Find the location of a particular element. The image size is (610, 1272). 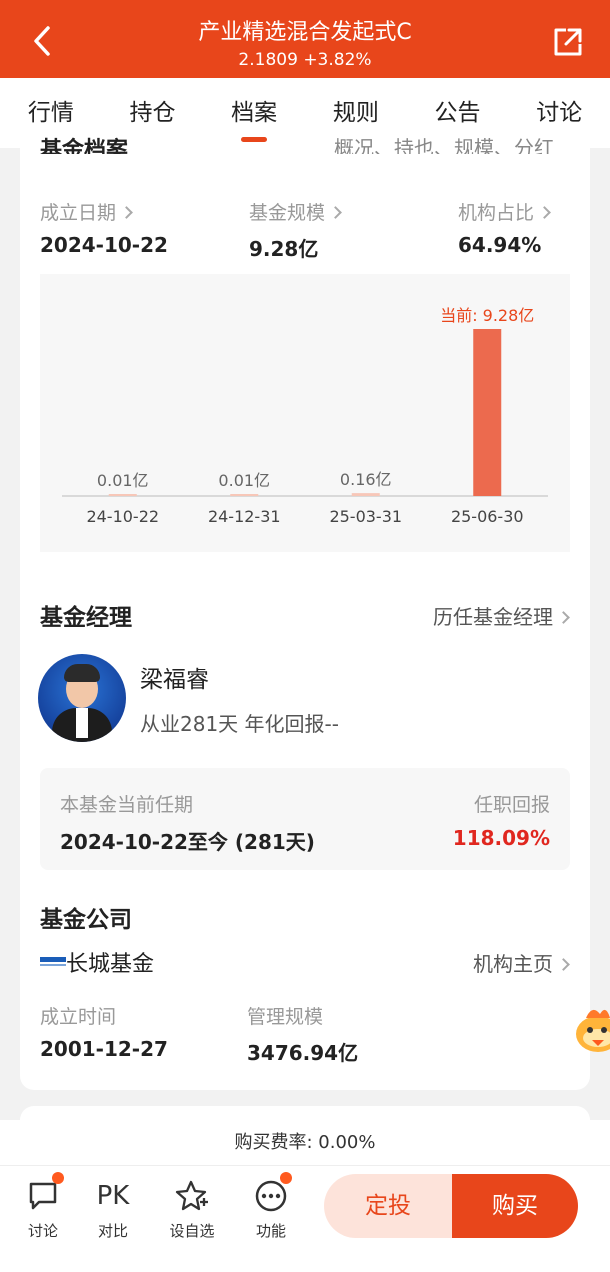

functions-label: 功能 is located at coordinates (270, 1231).